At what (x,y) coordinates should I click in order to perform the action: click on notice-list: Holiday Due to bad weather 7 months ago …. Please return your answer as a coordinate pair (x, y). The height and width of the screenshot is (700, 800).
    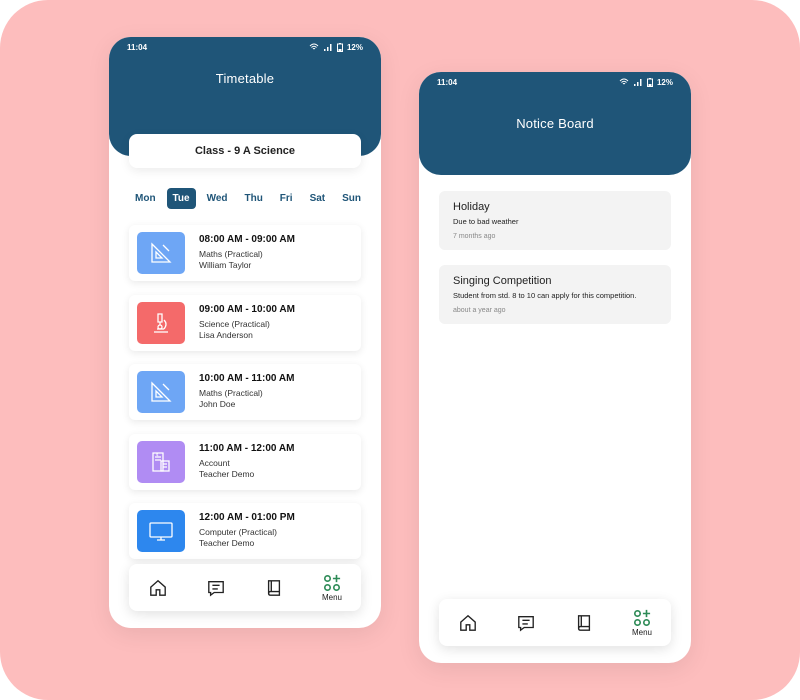
    Looking at the image, I should click on (555, 265).